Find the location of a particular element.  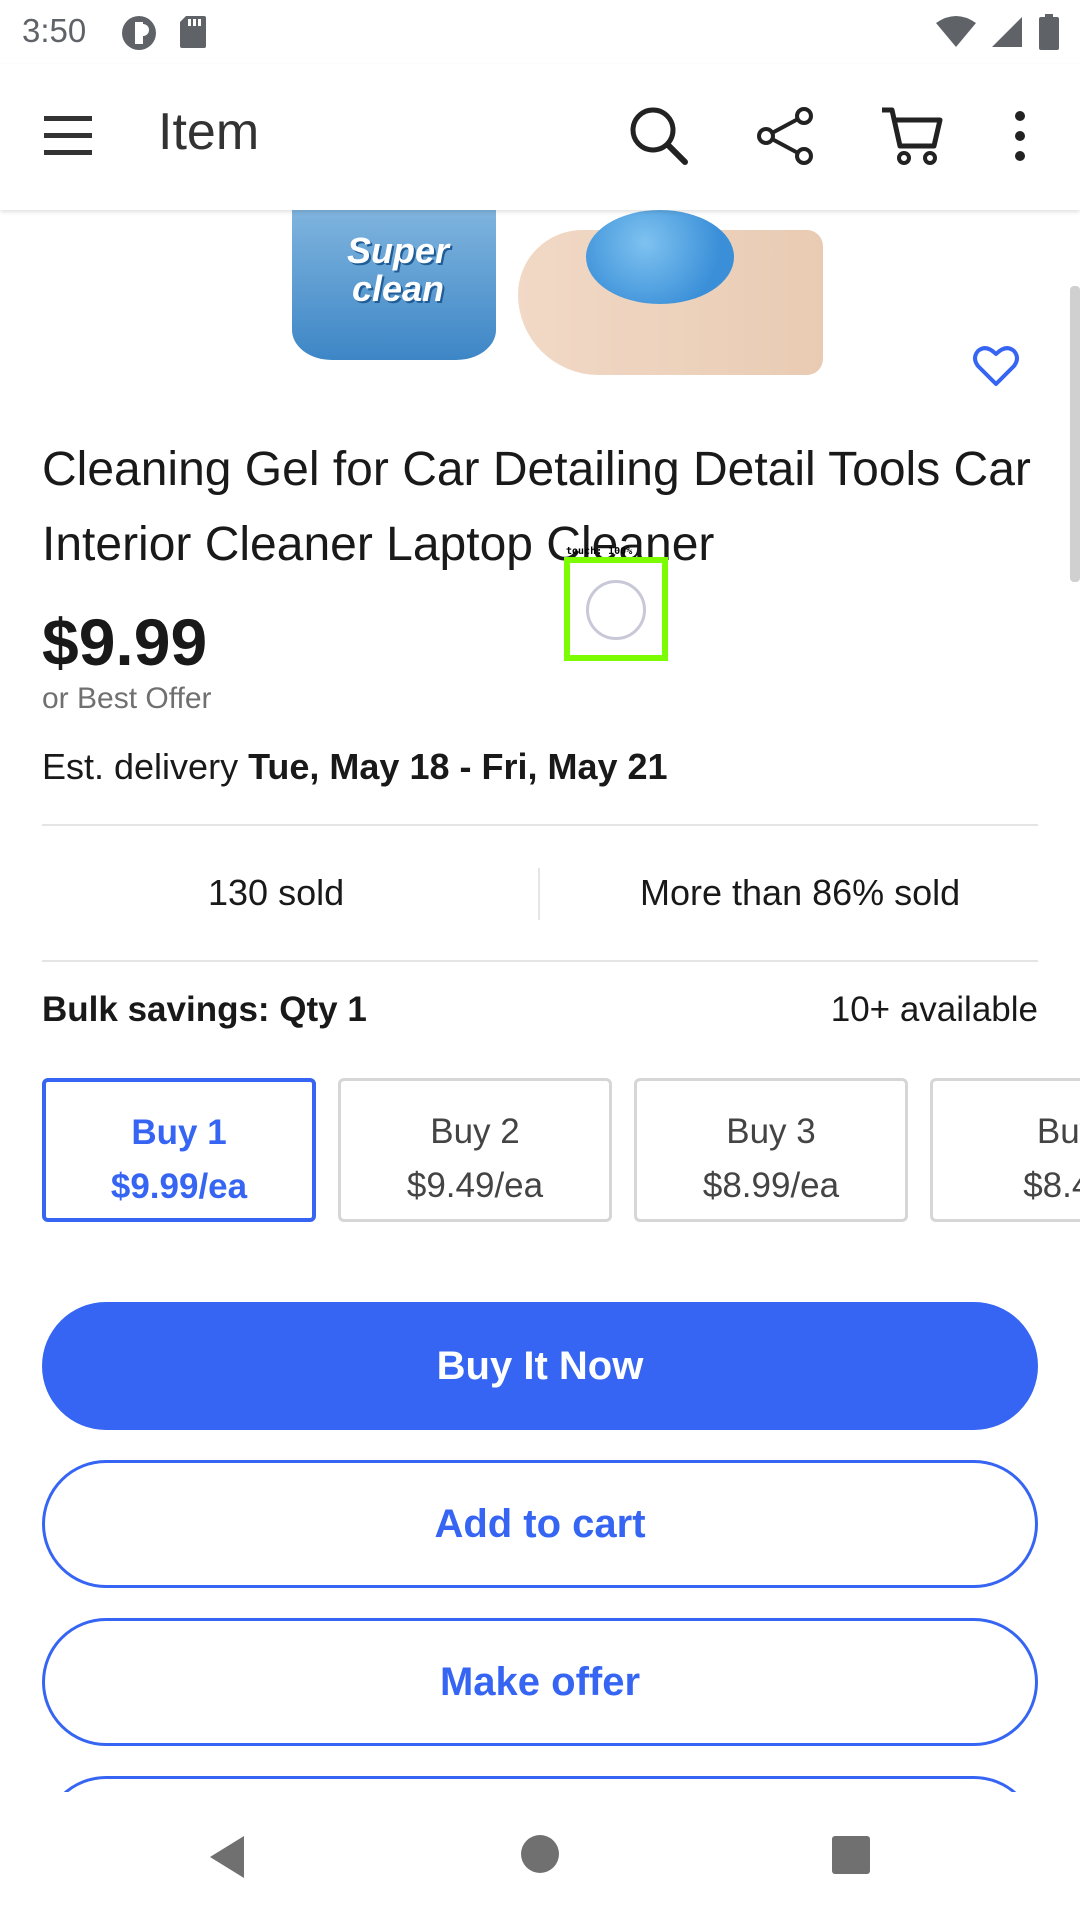

delivery-estimate: Est. delivery Tue, May 18 - Fri, May 21 is located at coordinates (355, 767).